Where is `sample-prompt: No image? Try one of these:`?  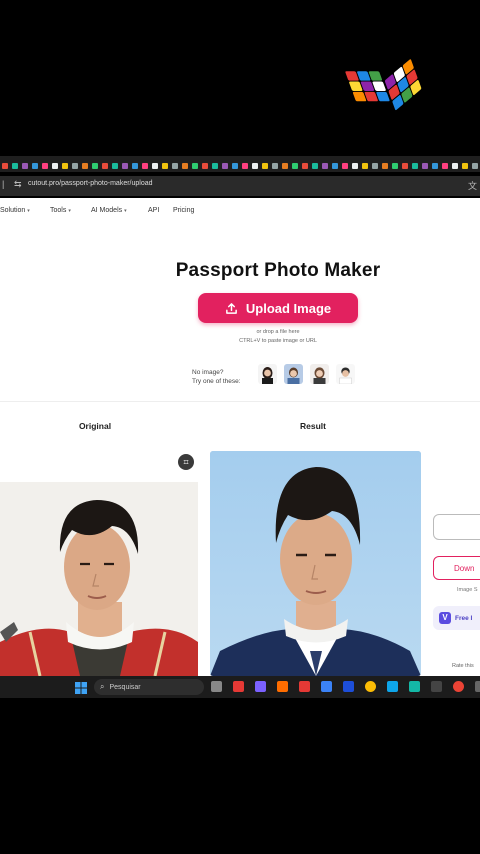 sample-prompt: No image? Try one of these: is located at coordinates (216, 377).